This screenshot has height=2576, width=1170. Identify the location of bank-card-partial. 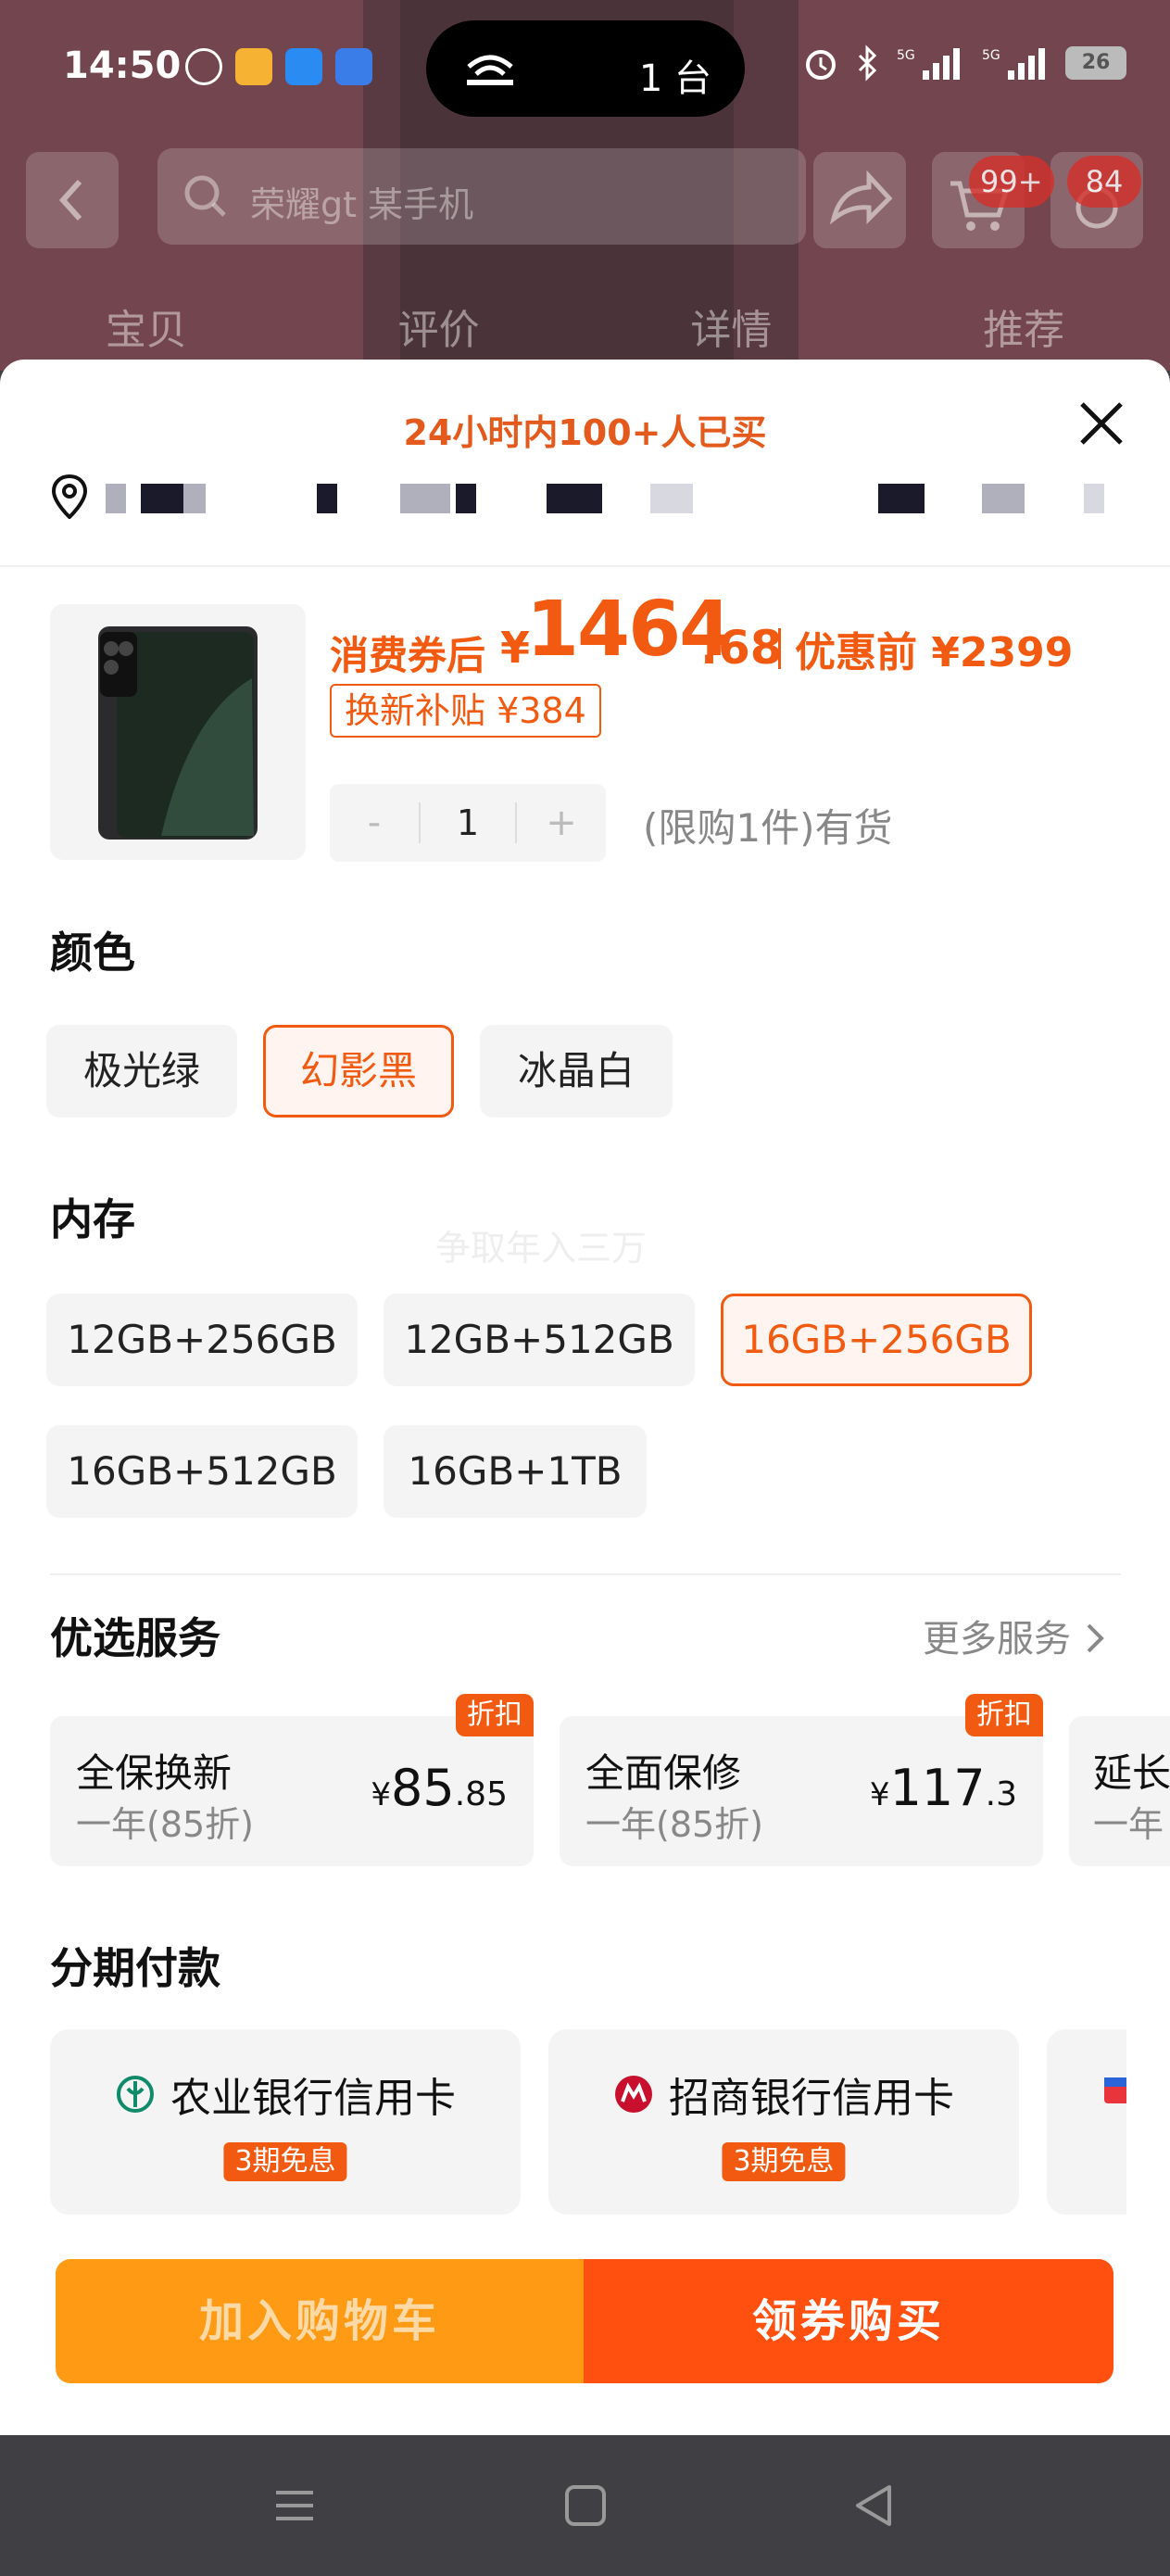
(1086, 2122).